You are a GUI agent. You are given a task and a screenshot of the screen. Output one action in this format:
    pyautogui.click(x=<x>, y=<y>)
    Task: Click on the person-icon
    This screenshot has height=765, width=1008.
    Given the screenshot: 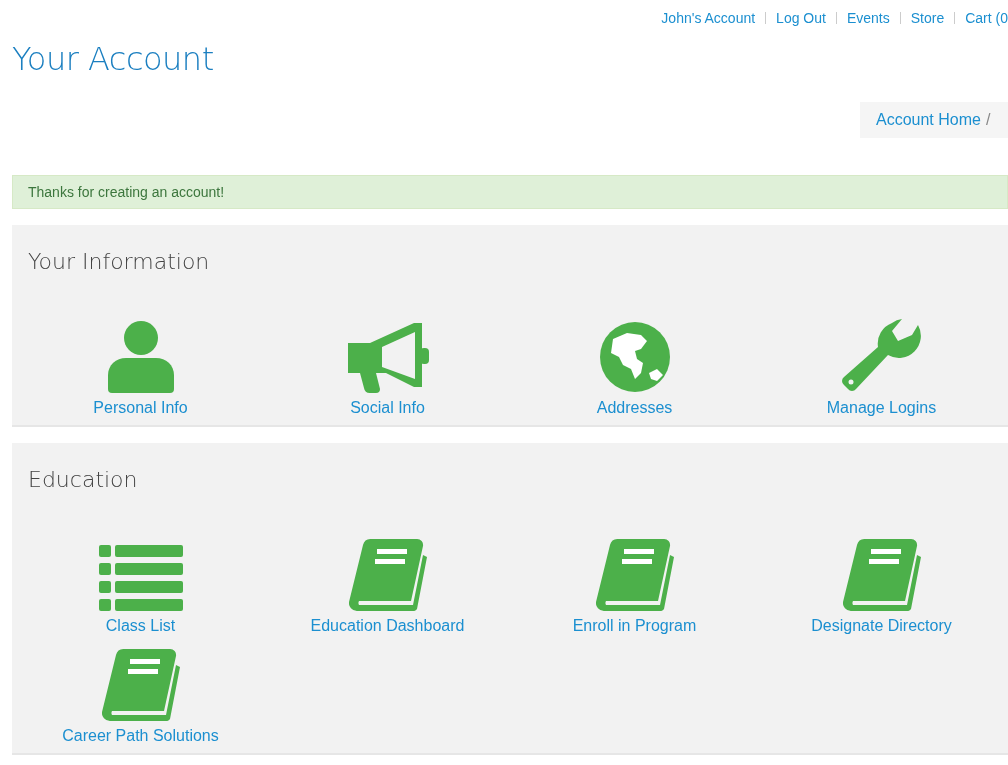 What is the action you would take?
    pyautogui.click(x=140, y=357)
    